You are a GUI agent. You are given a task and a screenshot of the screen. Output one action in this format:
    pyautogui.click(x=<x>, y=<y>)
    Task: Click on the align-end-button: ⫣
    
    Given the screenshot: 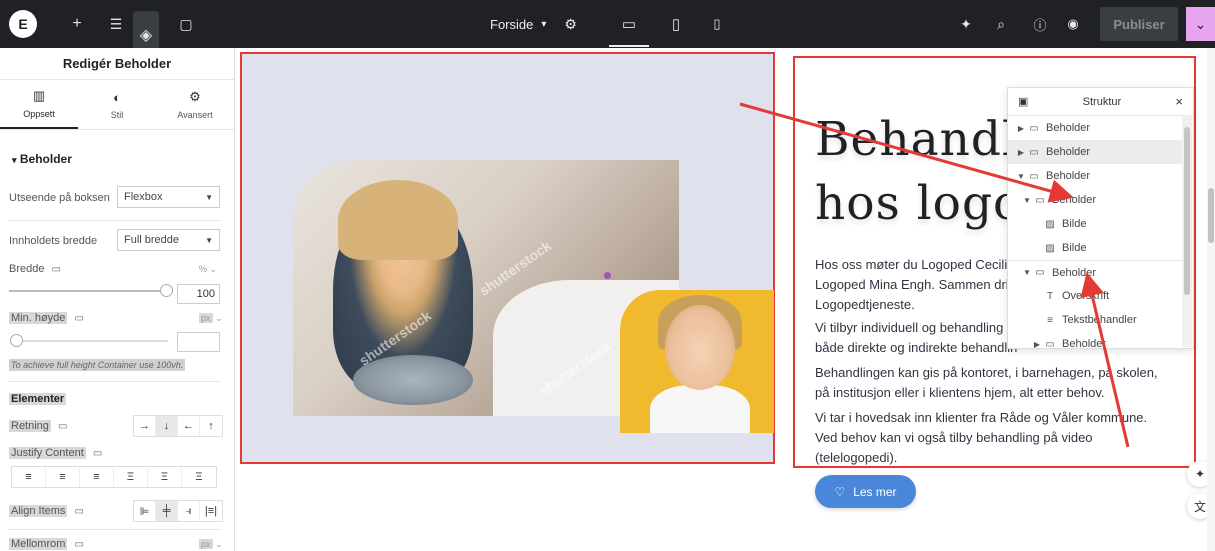 What is the action you would take?
    pyautogui.click(x=189, y=511)
    